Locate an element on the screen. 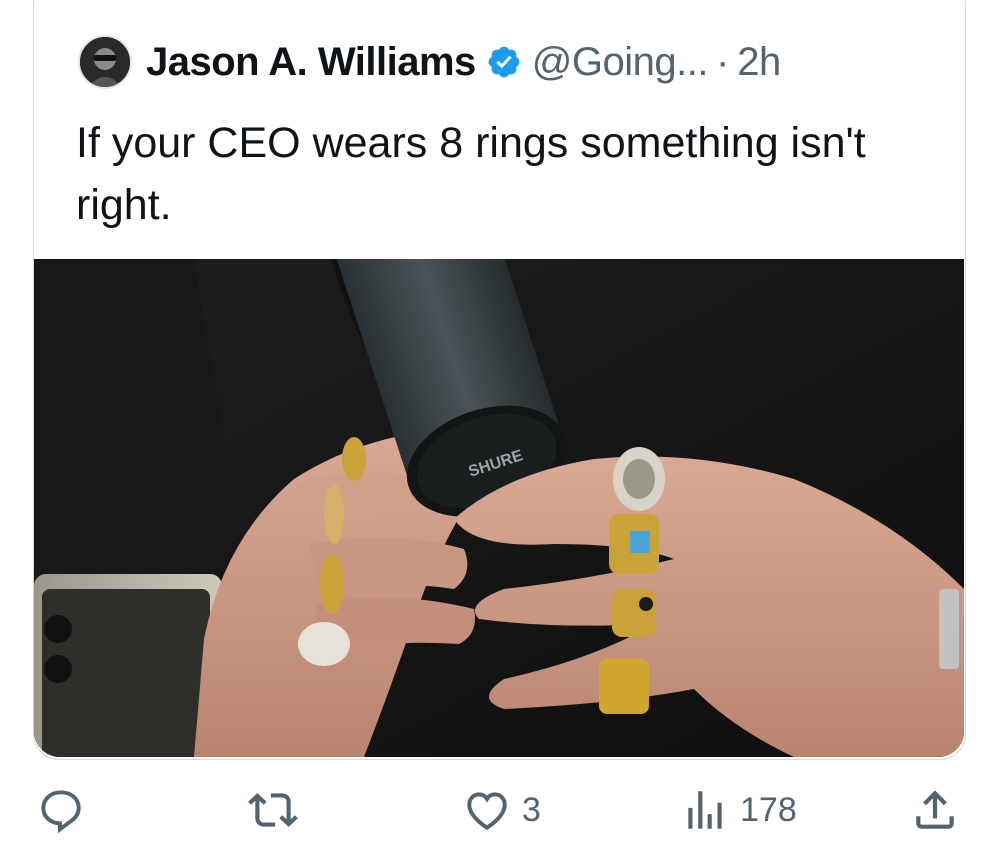  verified-badge-icon is located at coordinates (504, 62).